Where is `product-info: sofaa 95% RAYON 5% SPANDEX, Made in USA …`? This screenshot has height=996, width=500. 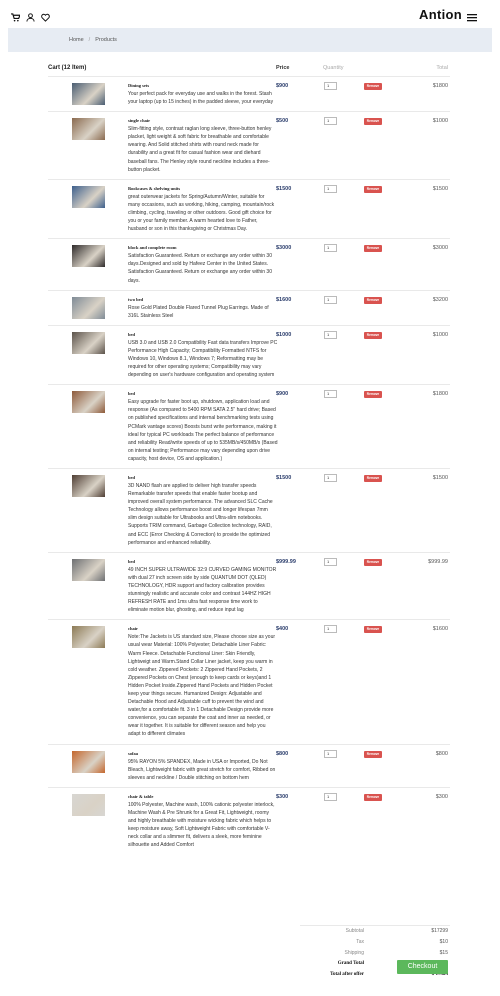
product-info: sofaa 95% RAYON 5% SPANDEX, Made in USA … is located at coordinates (203, 766).